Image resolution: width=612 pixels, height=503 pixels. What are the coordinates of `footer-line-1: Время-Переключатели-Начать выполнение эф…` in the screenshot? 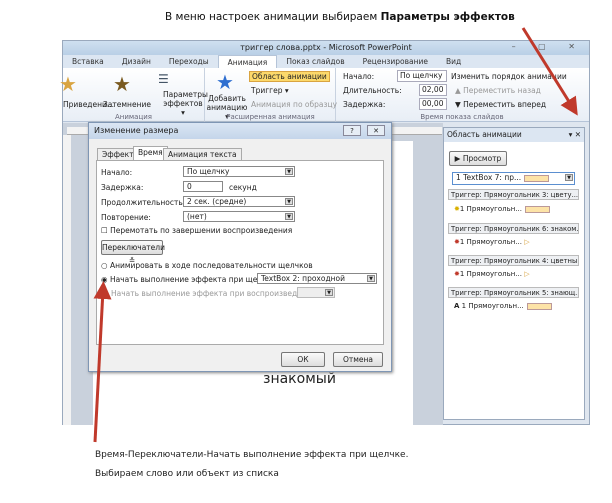 It's located at (252, 455).